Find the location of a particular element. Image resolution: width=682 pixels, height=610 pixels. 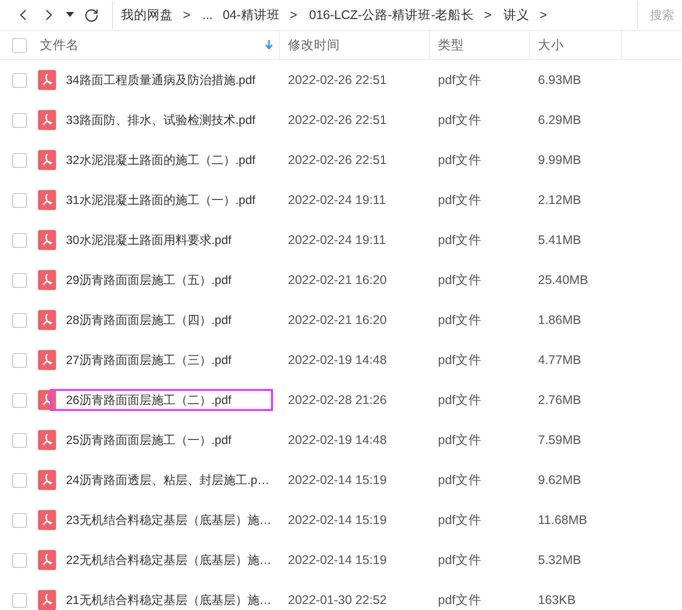

breadcrumb-link: 我的网盘 is located at coordinates (147, 15).